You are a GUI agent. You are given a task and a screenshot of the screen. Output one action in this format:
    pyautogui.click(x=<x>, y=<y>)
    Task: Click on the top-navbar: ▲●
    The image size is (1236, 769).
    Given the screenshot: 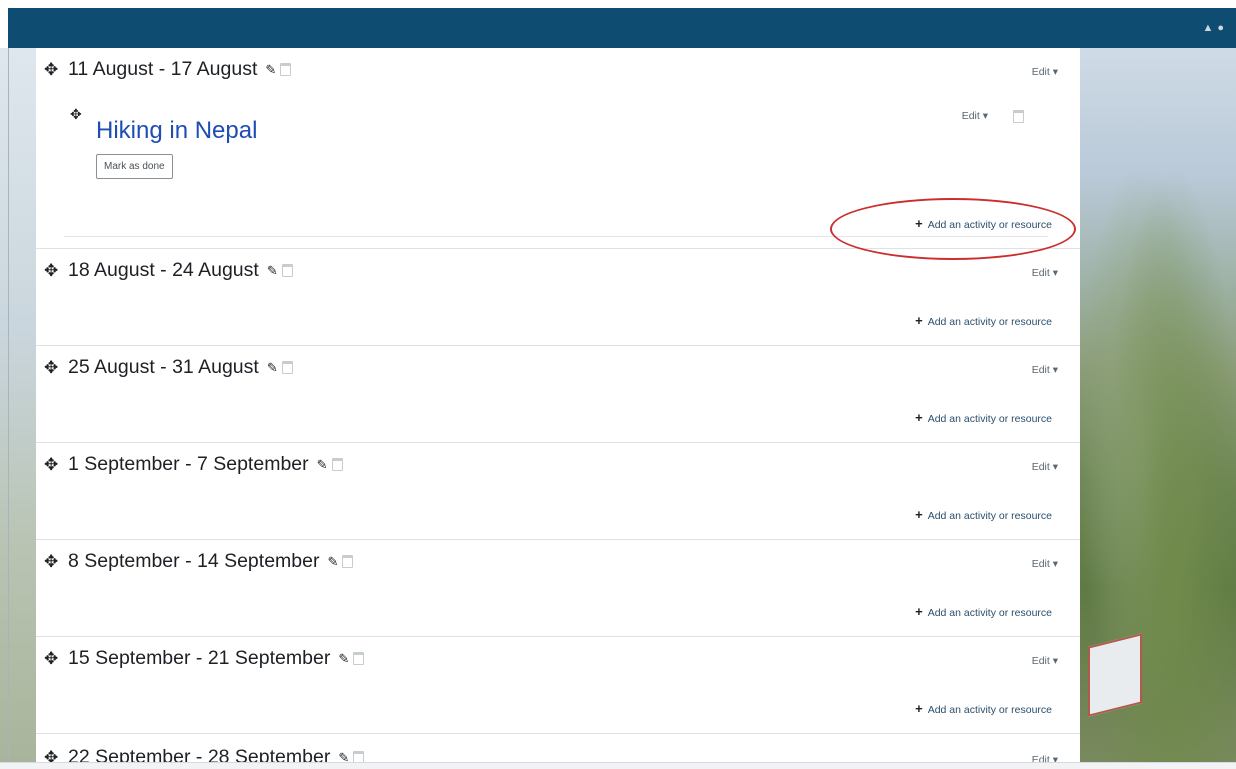 What is the action you would take?
    pyautogui.click(x=622, y=28)
    